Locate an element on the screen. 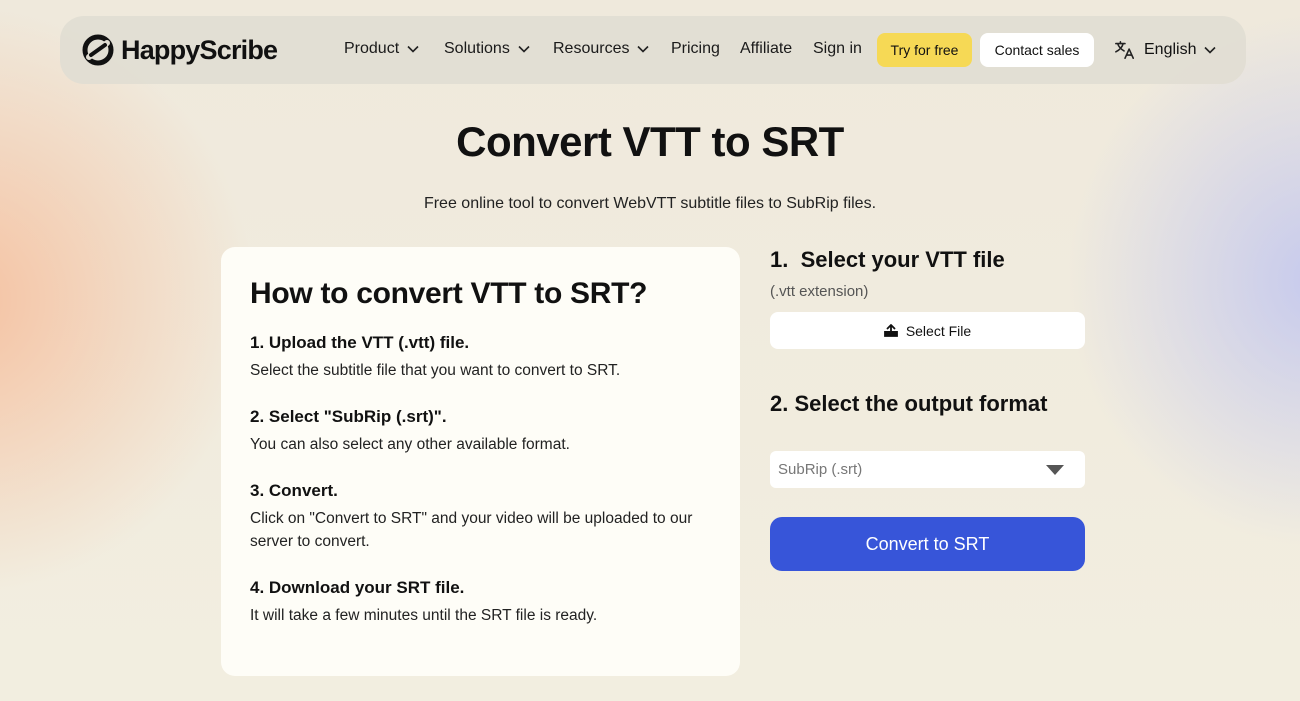 The width and height of the screenshot is (1300, 701). nav-item-label: Sign in is located at coordinates (837, 48).